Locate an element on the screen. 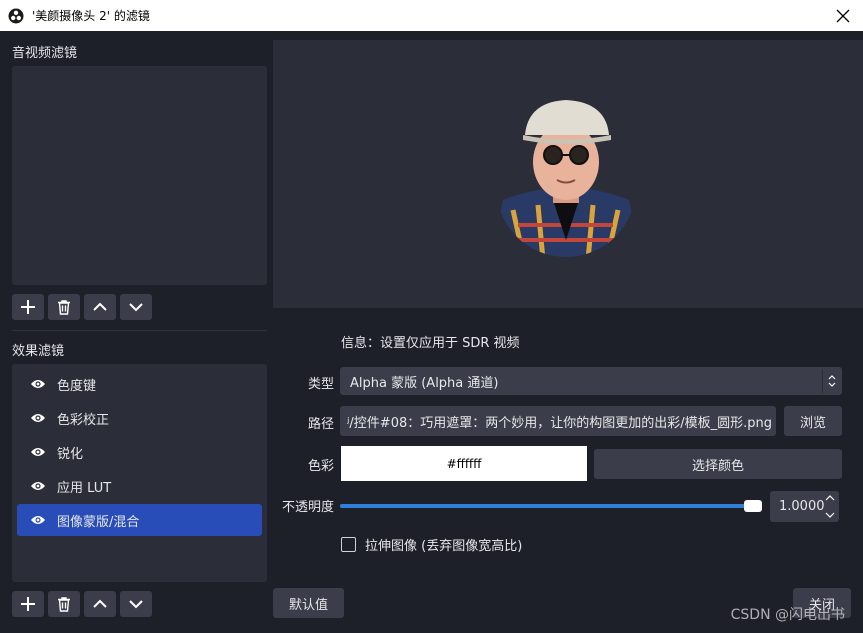 This screenshot has width=863, height=633. stretch-image-option: 拉伸图像 (丢弃图像宽高比) is located at coordinates (431, 544).